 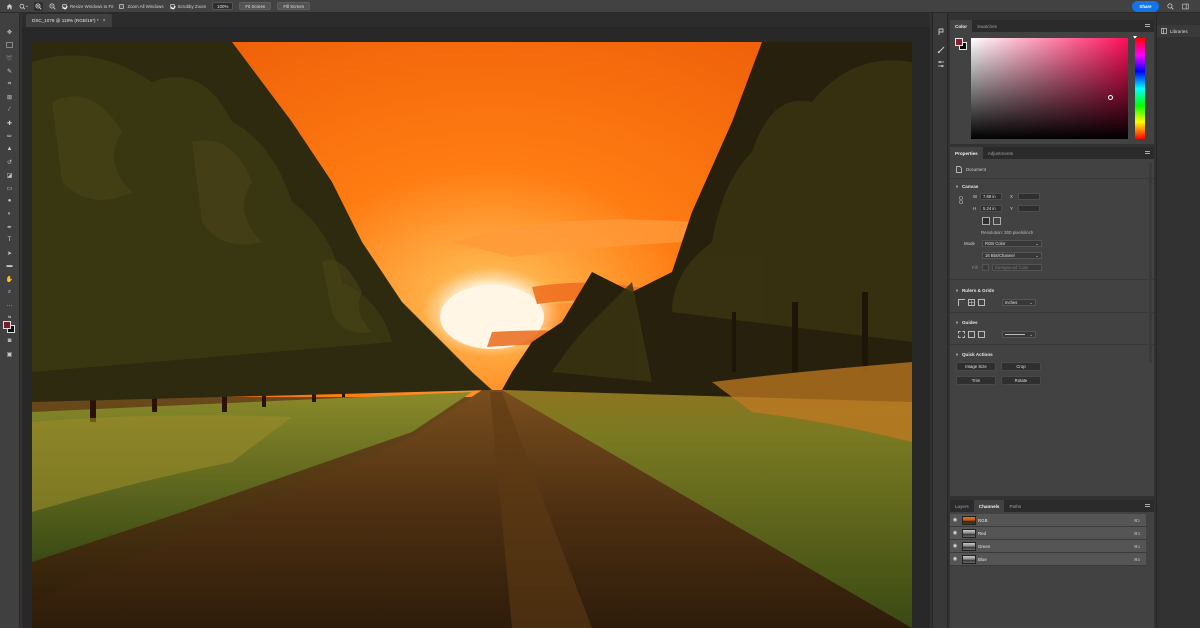 What do you see at coordinates (9, 162) in the screenshot?
I see `history-brush-tool-icon: ↺` at bounding box center [9, 162].